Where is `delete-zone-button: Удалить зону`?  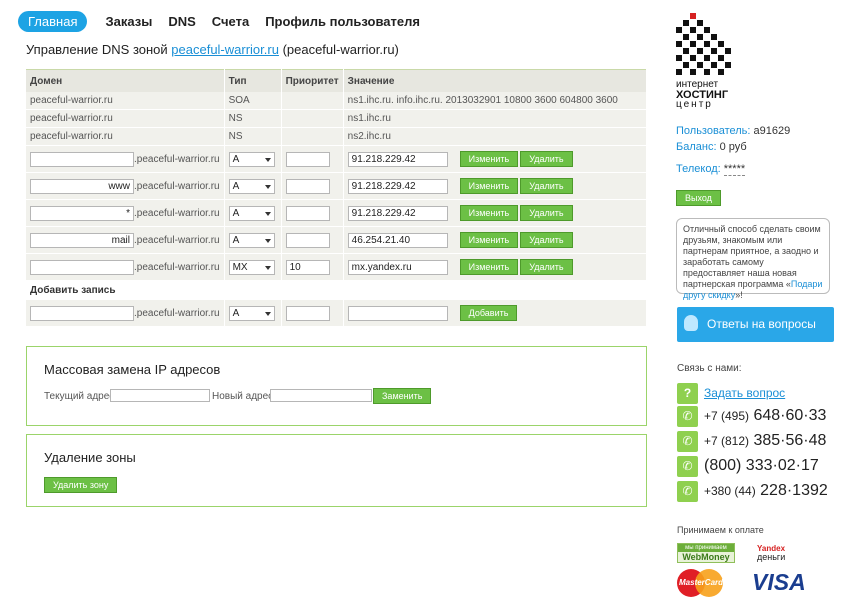
delete-zone-button: Удалить зону is located at coordinates (81, 485).